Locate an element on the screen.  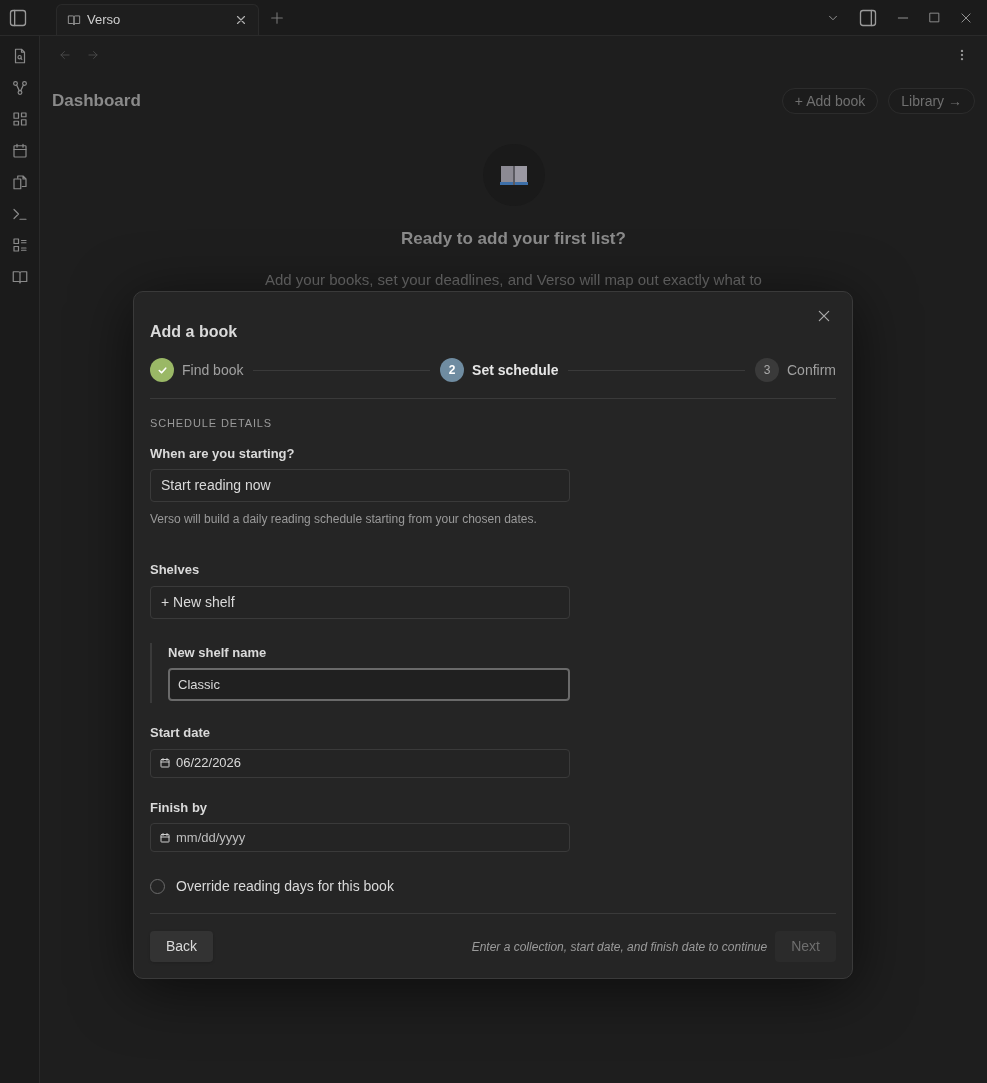
check-icon is located at coordinates (162, 370).